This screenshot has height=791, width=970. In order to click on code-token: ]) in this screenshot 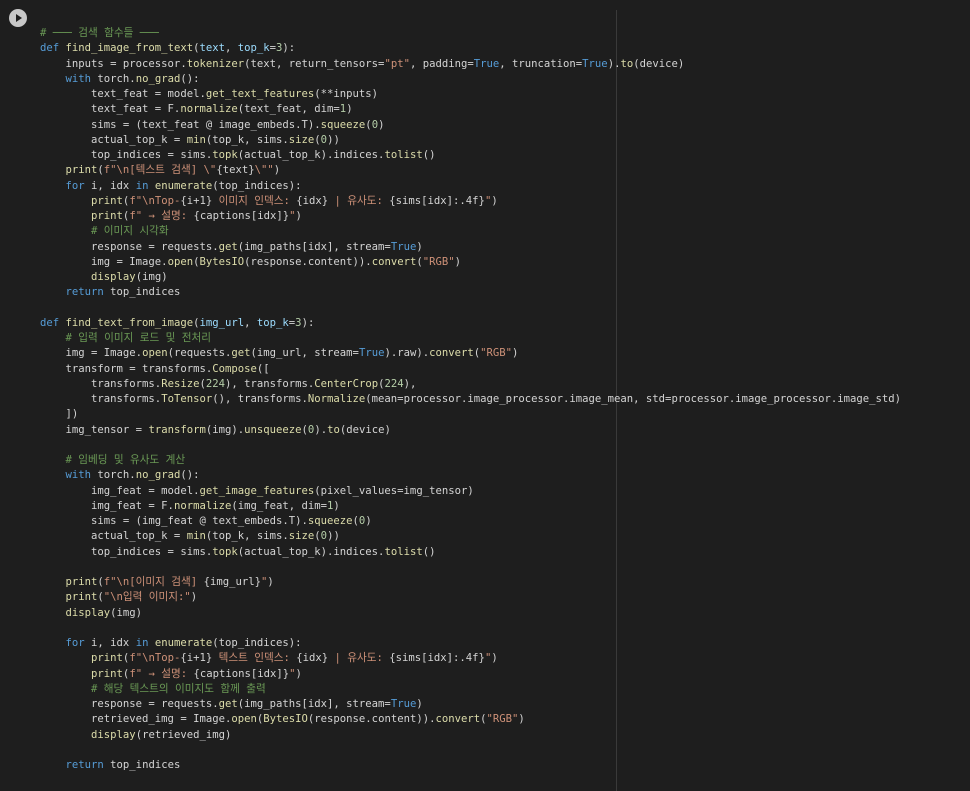, I will do `click(59, 414)`.